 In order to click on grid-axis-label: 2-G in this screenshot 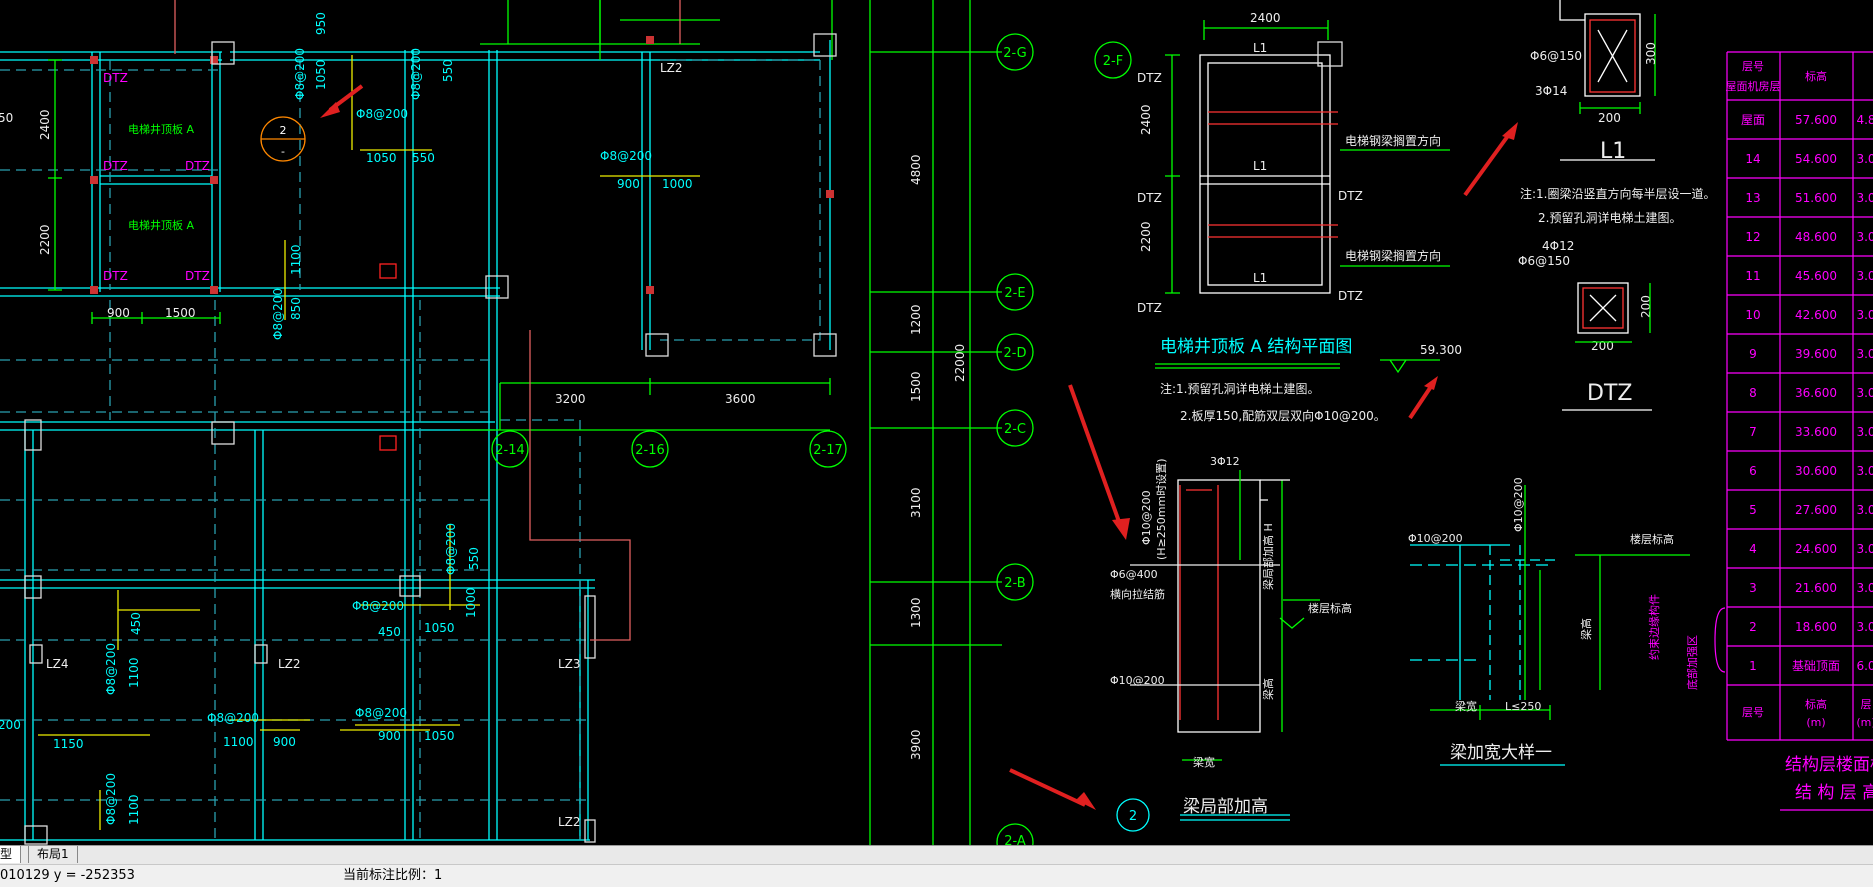, I will do `click(1015, 53)`.